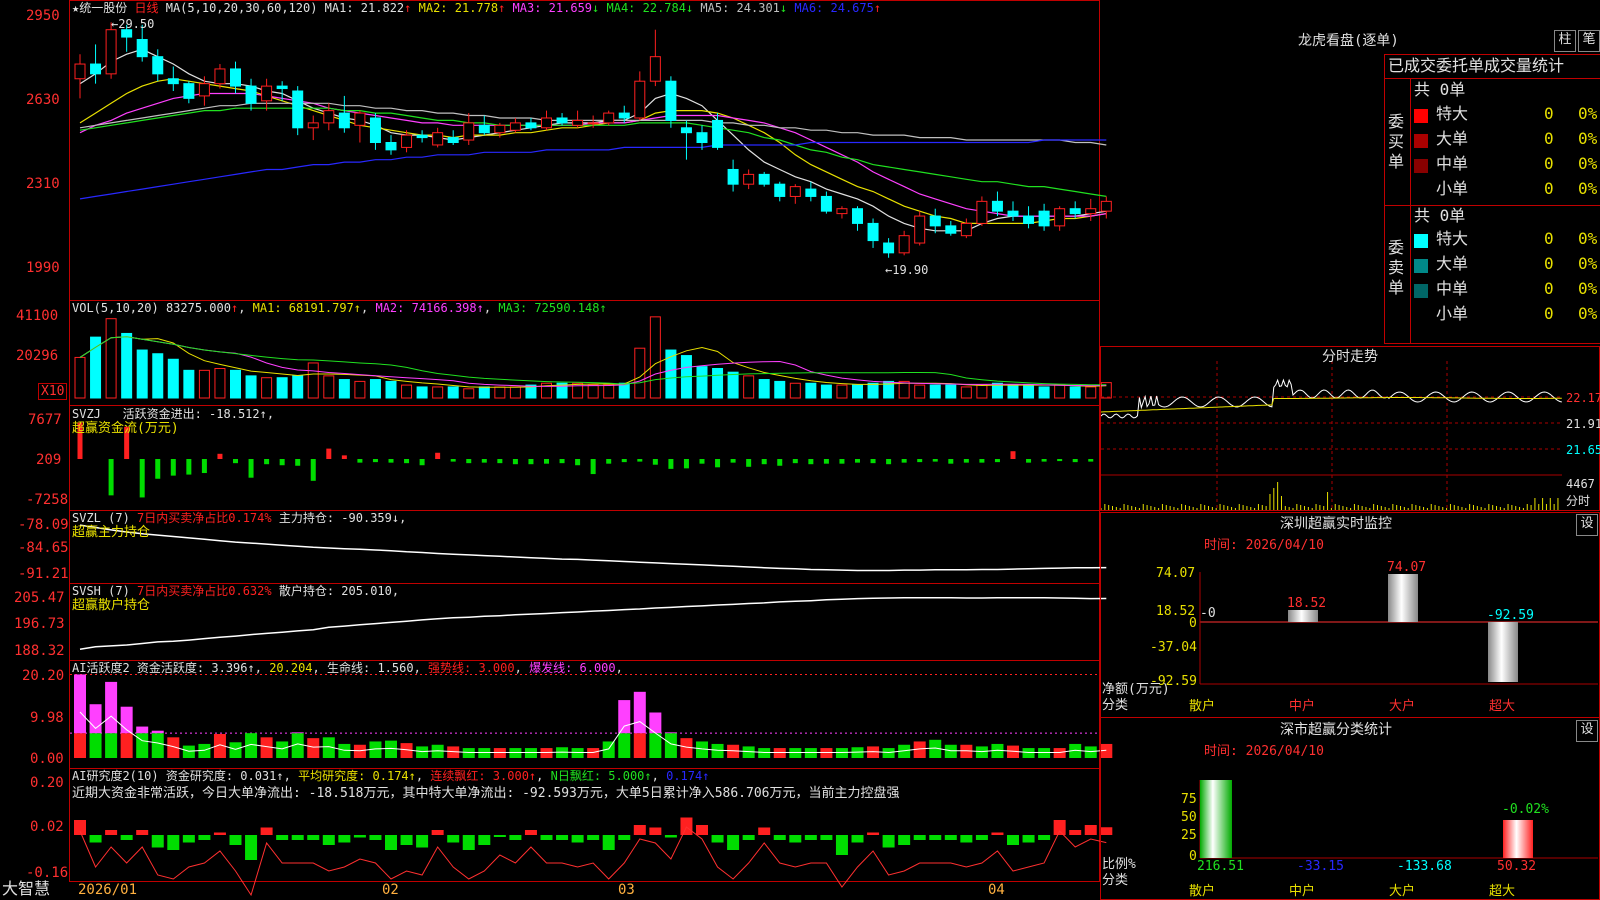  What do you see at coordinates (1549, 238) in the screenshot?
I see `sell-row-count-1: 0` at bounding box center [1549, 238].